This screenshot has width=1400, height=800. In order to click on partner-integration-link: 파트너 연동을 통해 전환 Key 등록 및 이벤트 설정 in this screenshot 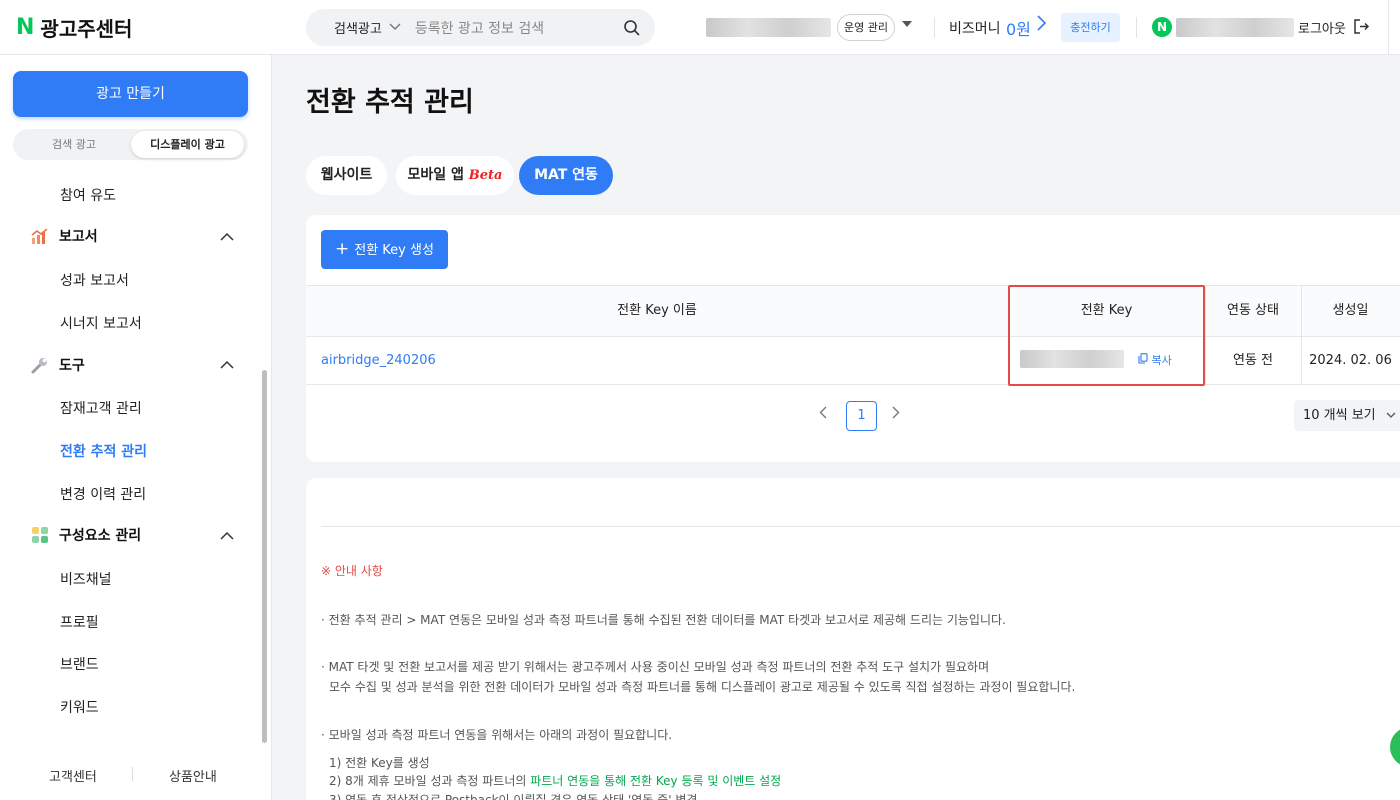, I will do `click(655, 781)`.